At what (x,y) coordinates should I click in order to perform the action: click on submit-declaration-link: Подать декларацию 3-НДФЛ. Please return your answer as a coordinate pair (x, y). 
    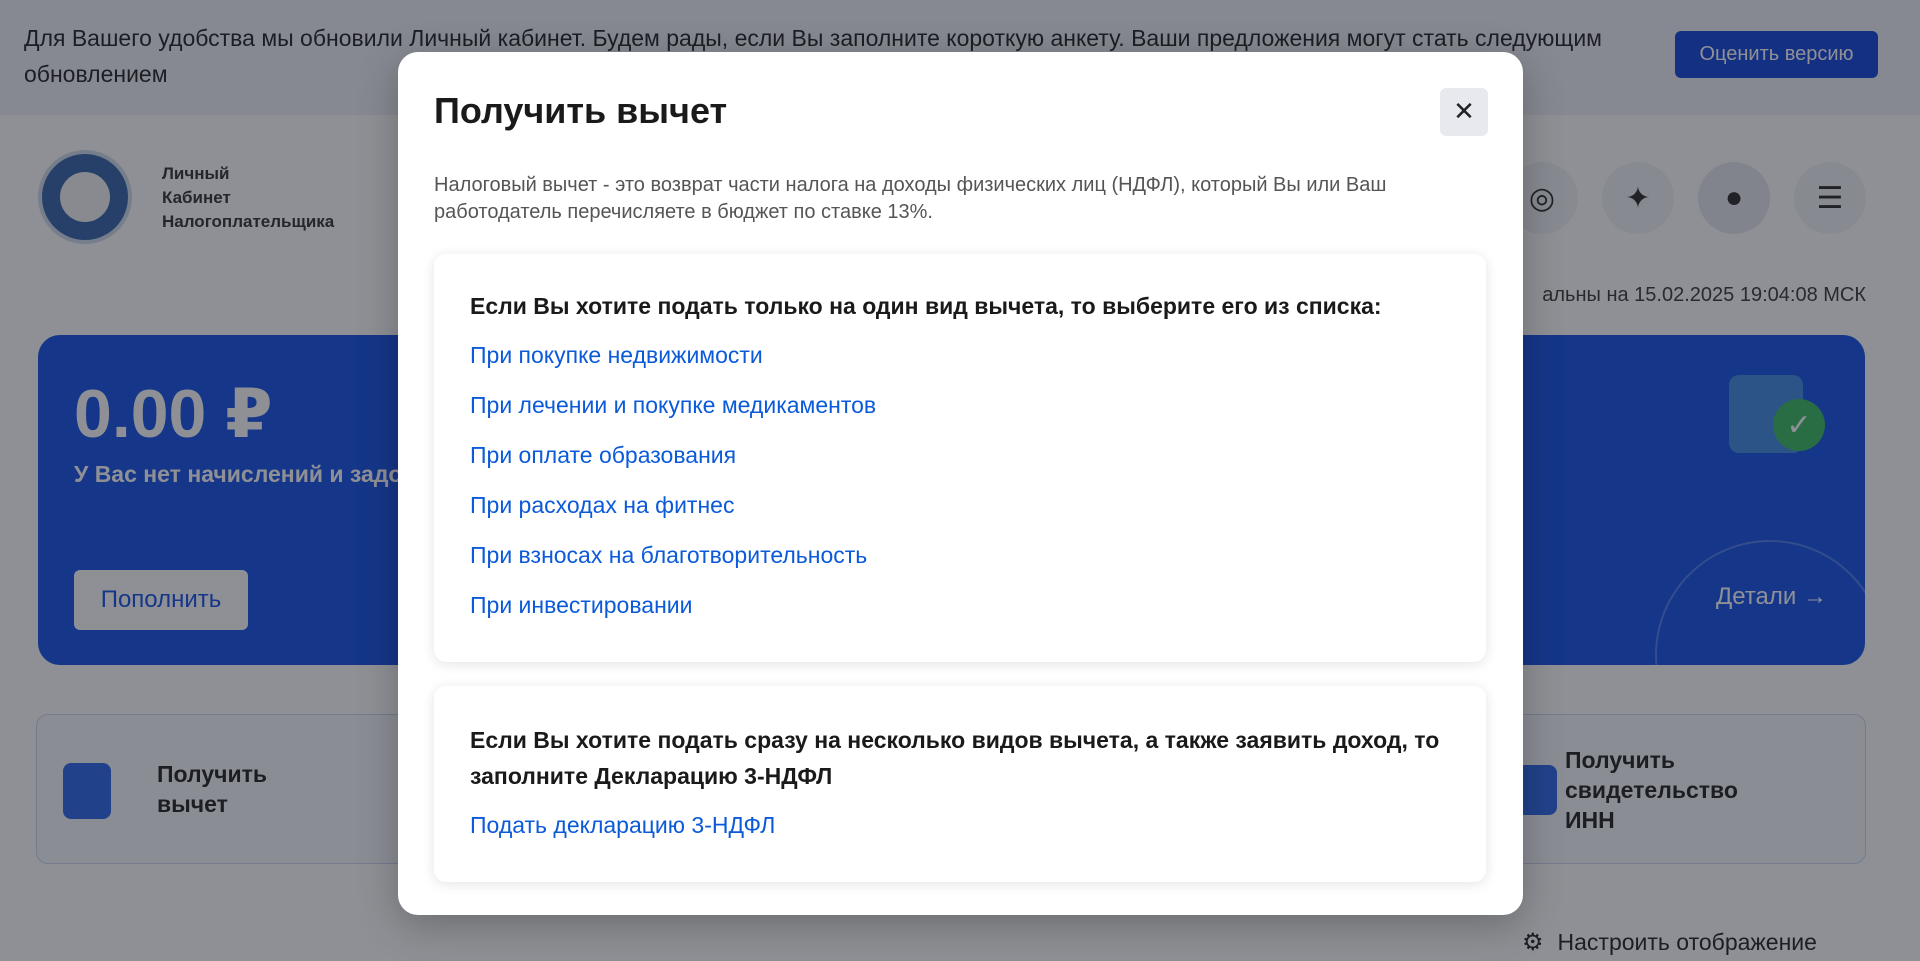
    Looking at the image, I should click on (622, 825).